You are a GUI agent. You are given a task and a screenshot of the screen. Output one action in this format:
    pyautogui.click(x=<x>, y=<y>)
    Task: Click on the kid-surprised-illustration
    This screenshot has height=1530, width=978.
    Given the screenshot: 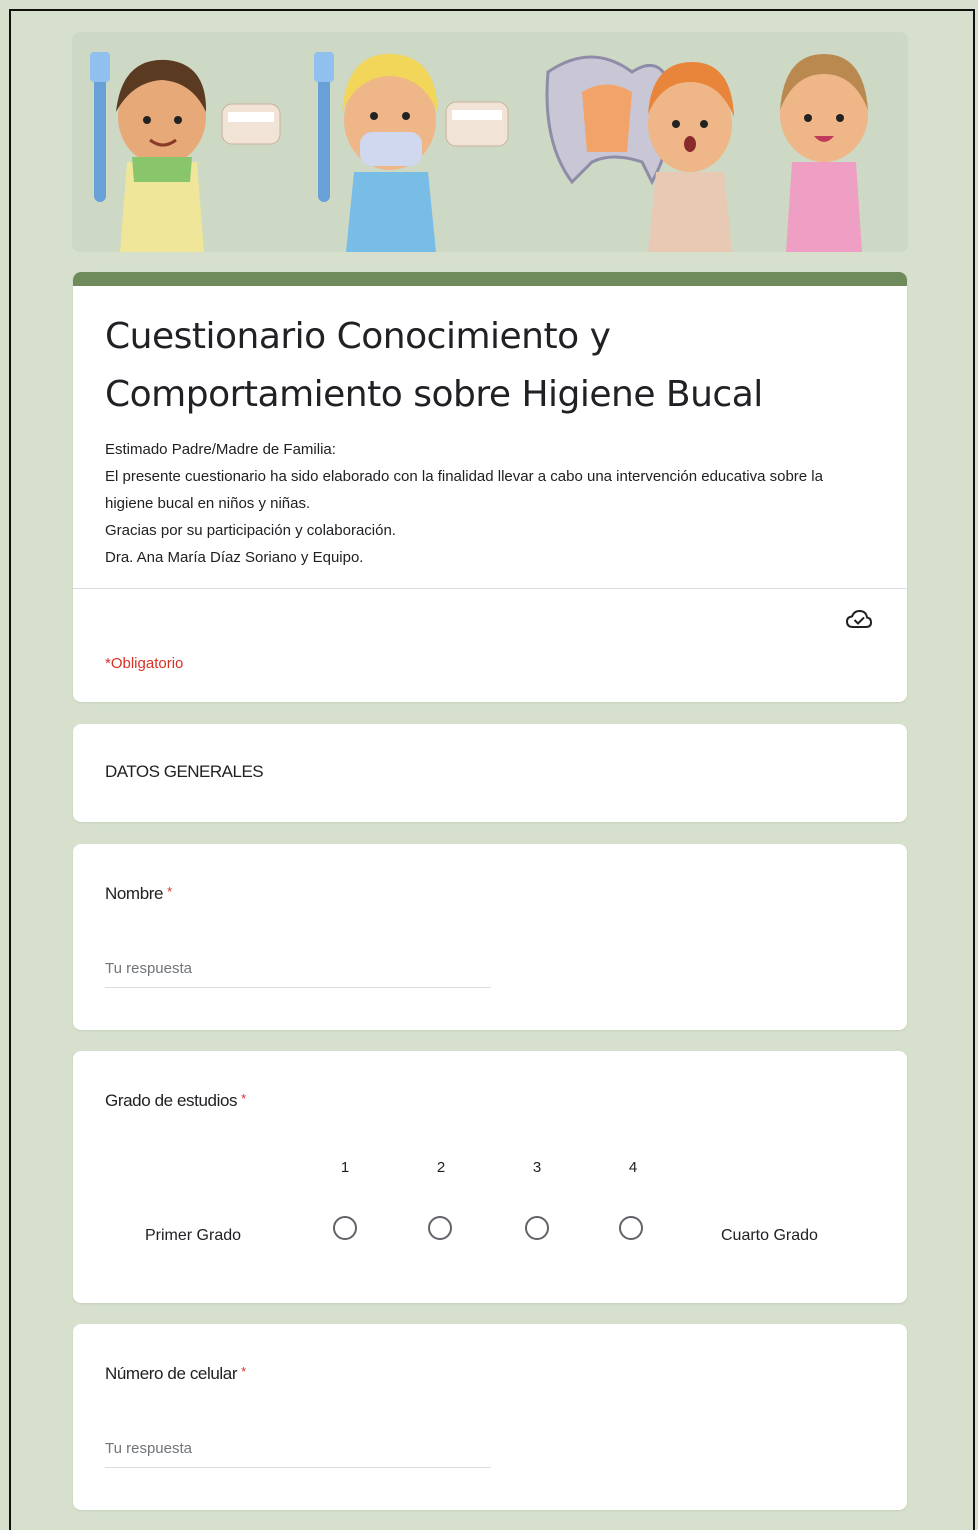 What is the action you would take?
    pyautogui.click(x=824, y=153)
    